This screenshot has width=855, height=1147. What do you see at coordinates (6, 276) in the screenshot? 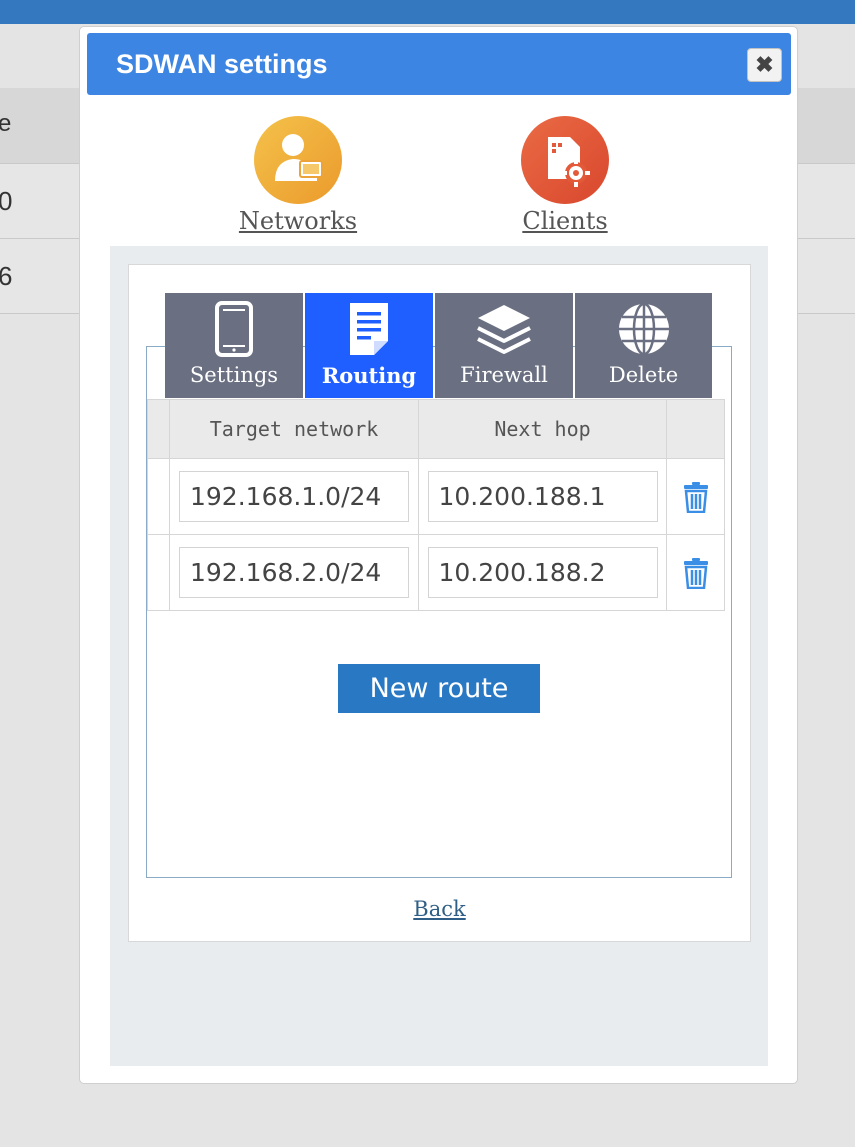
I see `background-cell-fragment: 6` at bounding box center [6, 276].